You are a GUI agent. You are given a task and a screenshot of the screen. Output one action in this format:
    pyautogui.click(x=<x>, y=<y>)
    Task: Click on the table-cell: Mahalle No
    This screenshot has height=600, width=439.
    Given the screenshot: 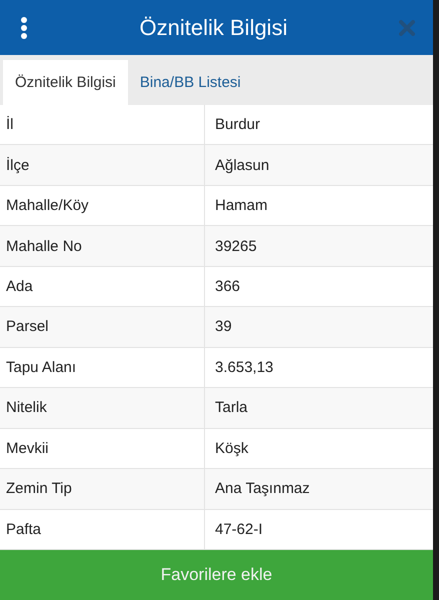 What is the action you would take?
    pyautogui.click(x=102, y=246)
    